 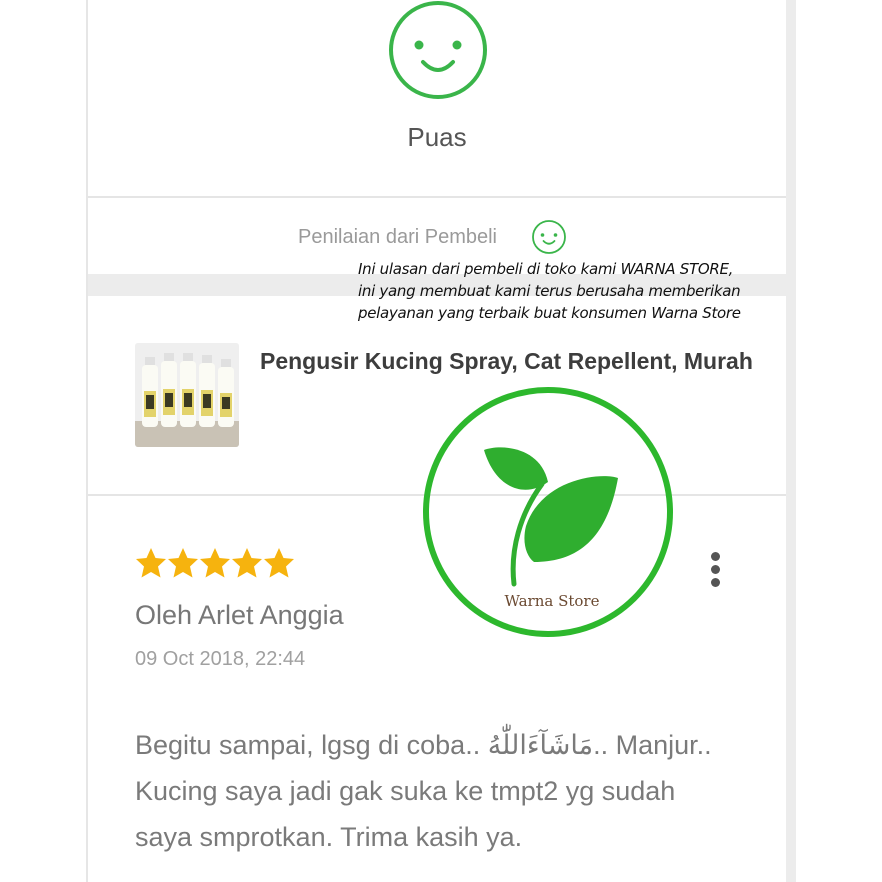 What do you see at coordinates (43, 441) in the screenshot?
I see `left-gutter` at bounding box center [43, 441].